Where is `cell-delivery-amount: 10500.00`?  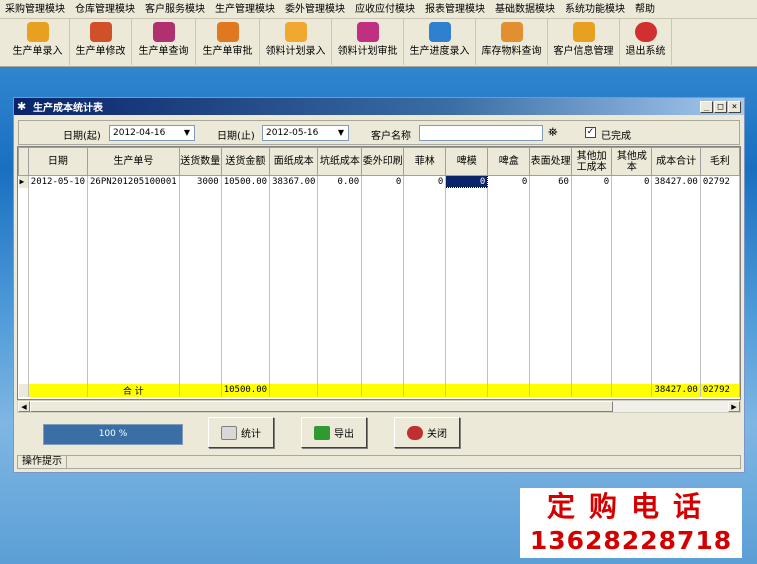
cell-delivery-amount: 10500.00 is located at coordinates (246, 181).